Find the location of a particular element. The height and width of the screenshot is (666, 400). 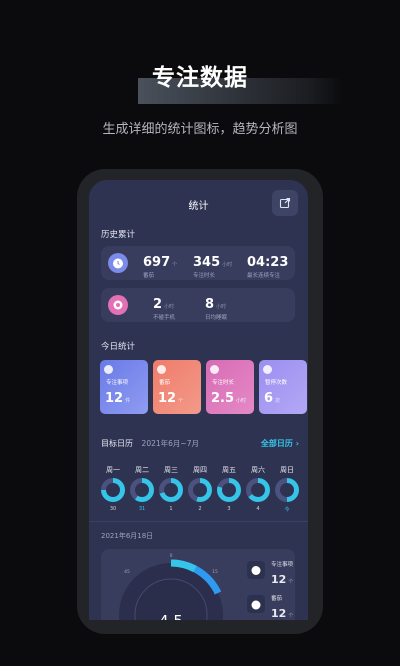

tile-value: 6次 is located at coordinates (272, 398).